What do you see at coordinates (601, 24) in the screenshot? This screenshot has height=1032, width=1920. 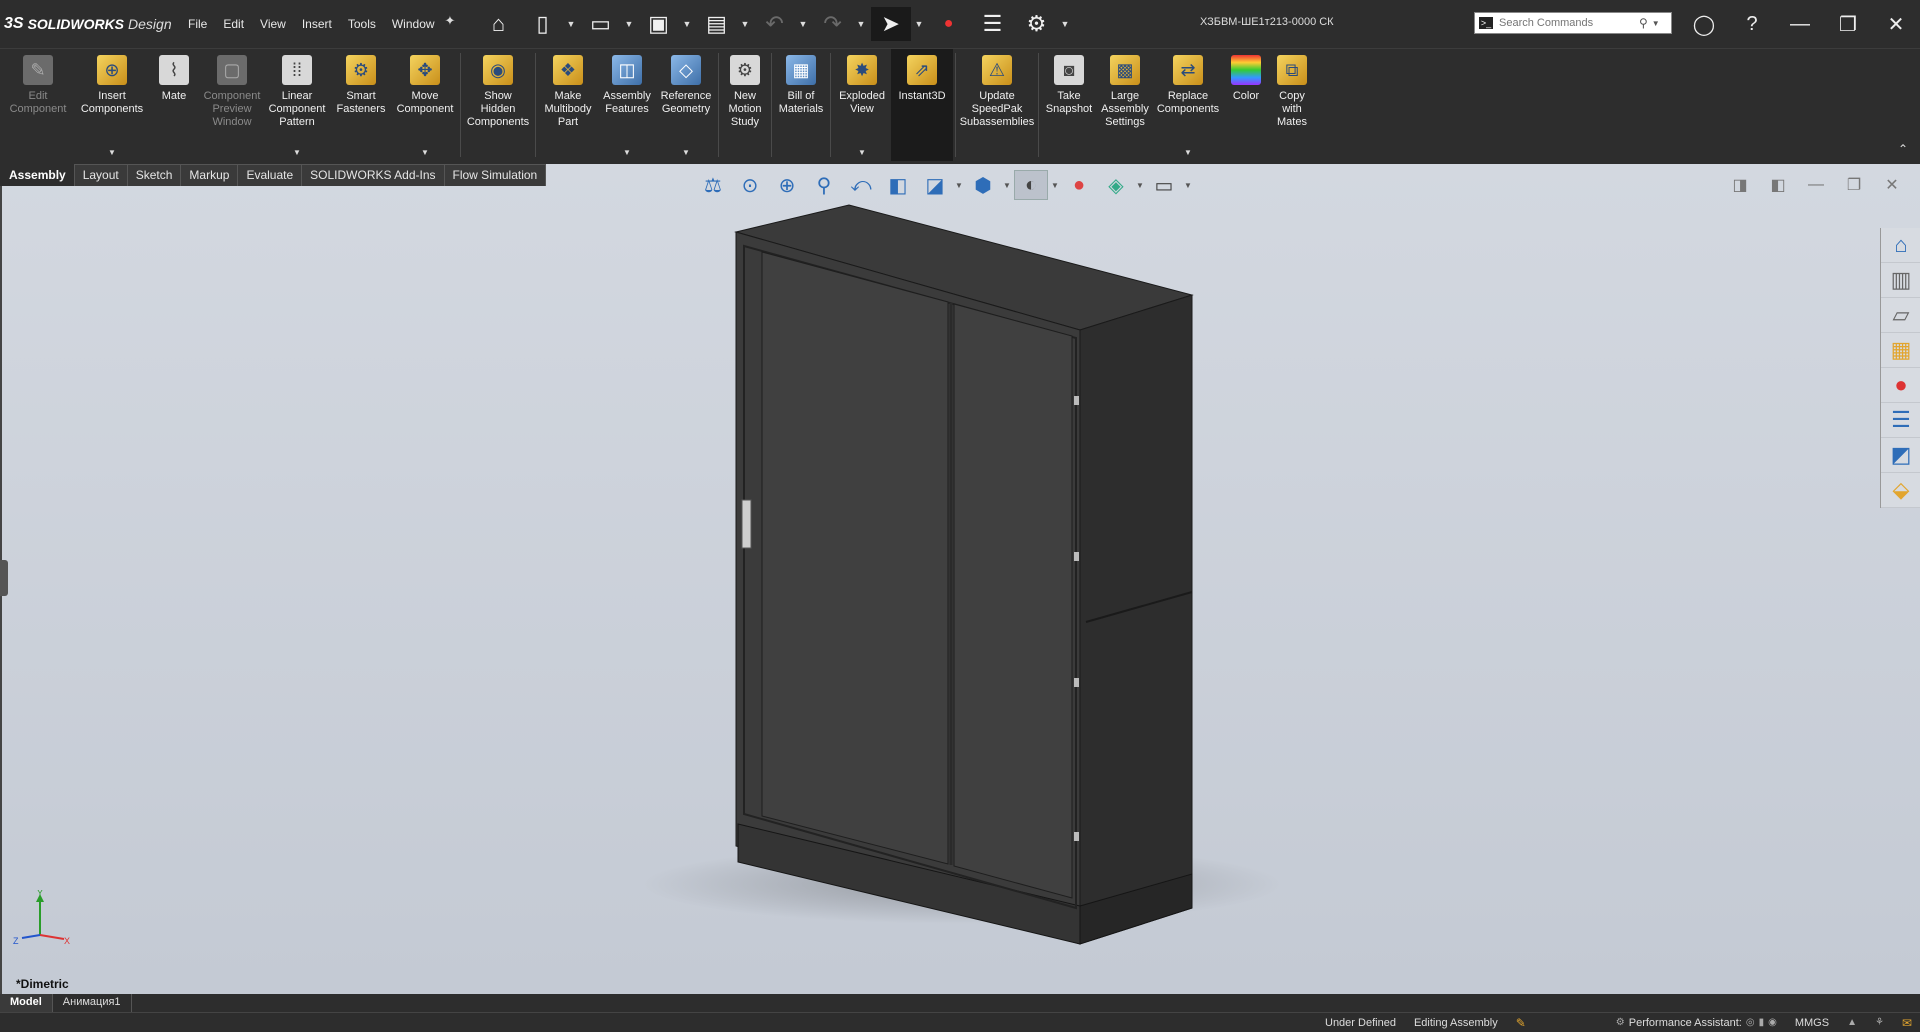 I see `open-folder-icon: ▭` at bounding box center [601, 24].